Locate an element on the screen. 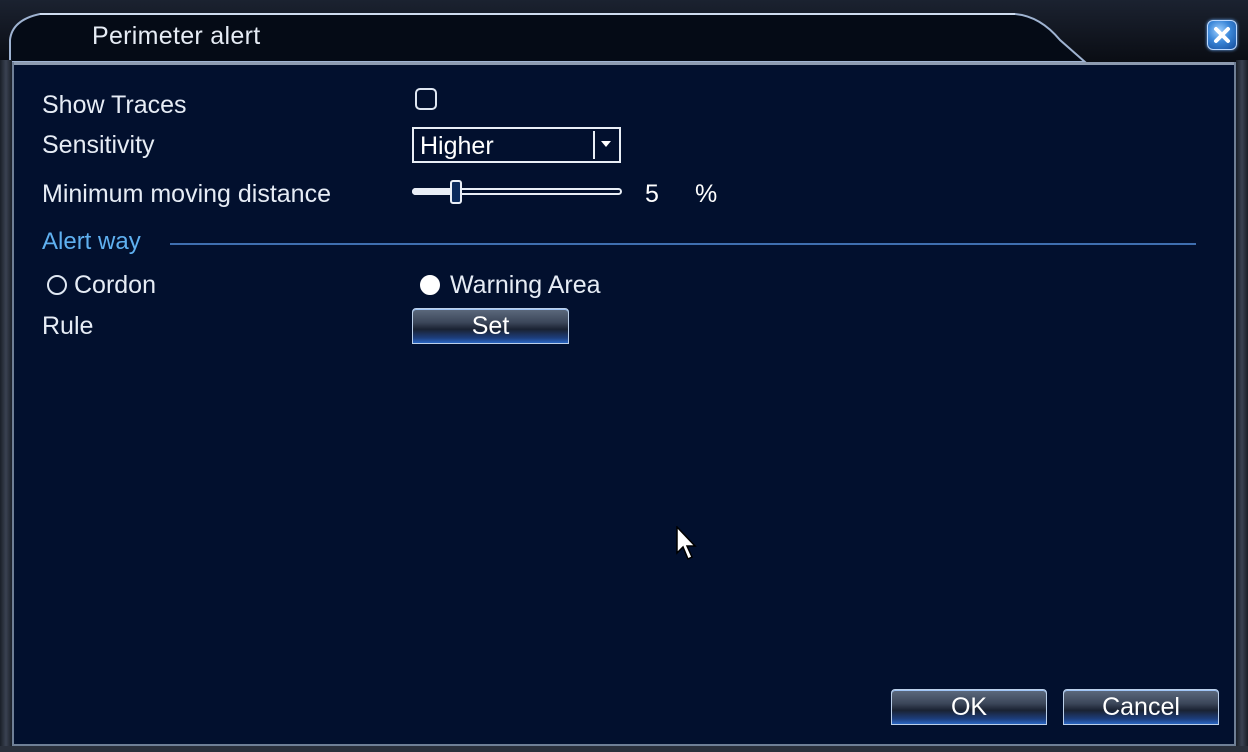  min-distance-unit: % is located at coordinates (706, 194).